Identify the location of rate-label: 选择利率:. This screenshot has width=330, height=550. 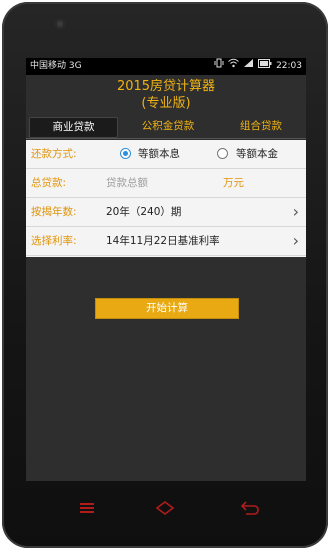
(54, 241).